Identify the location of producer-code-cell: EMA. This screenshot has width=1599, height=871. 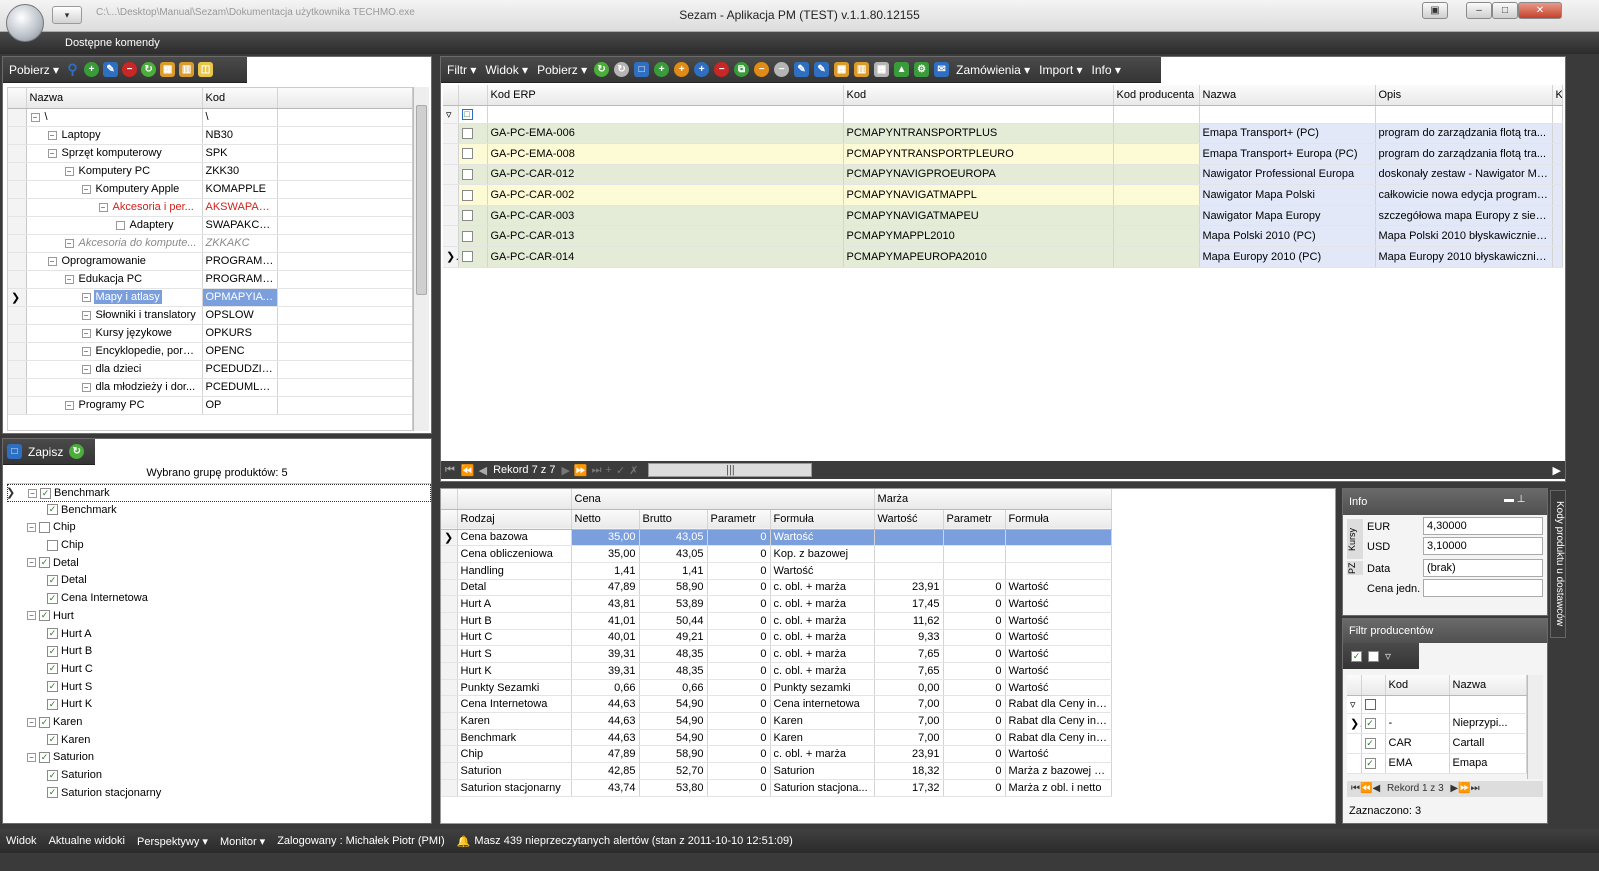
(1417, 763).